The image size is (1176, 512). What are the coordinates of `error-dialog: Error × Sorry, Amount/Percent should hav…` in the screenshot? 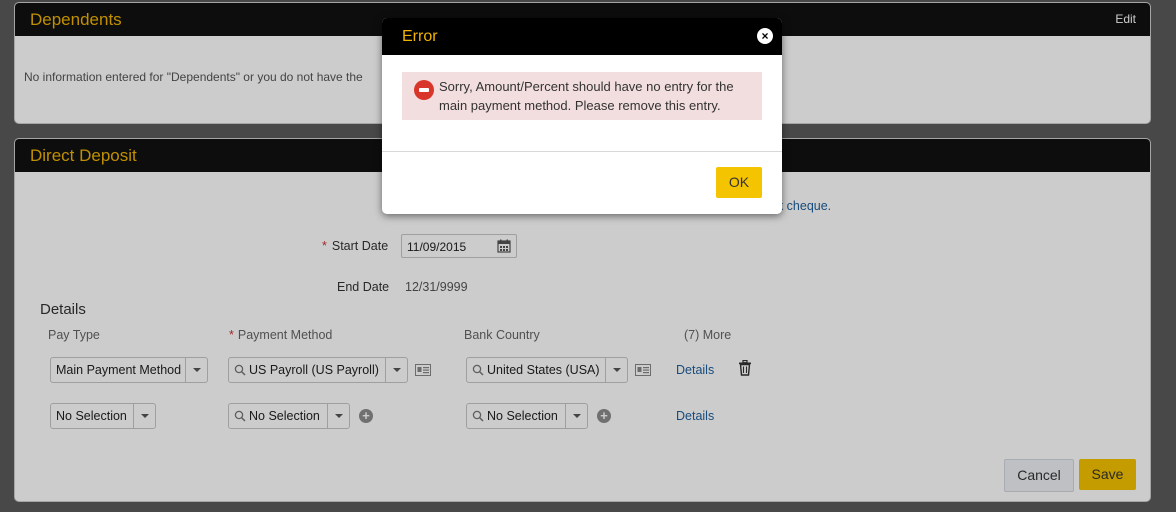 It's located at (582, 116).